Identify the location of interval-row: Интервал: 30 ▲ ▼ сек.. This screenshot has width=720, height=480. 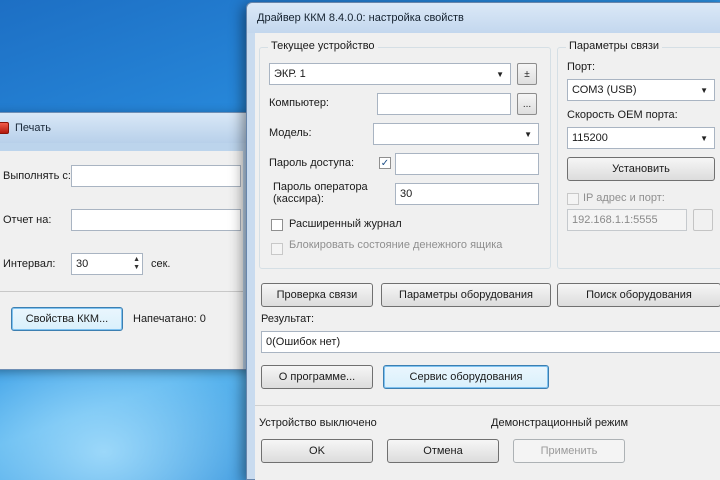
(121, 264).